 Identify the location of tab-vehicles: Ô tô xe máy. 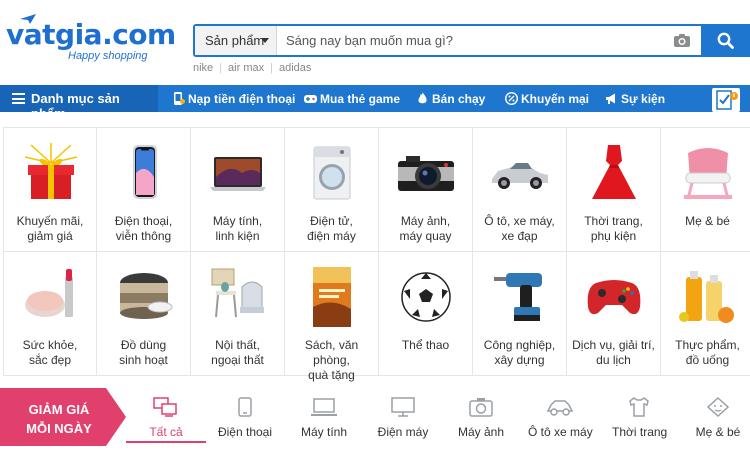
(560, 422).